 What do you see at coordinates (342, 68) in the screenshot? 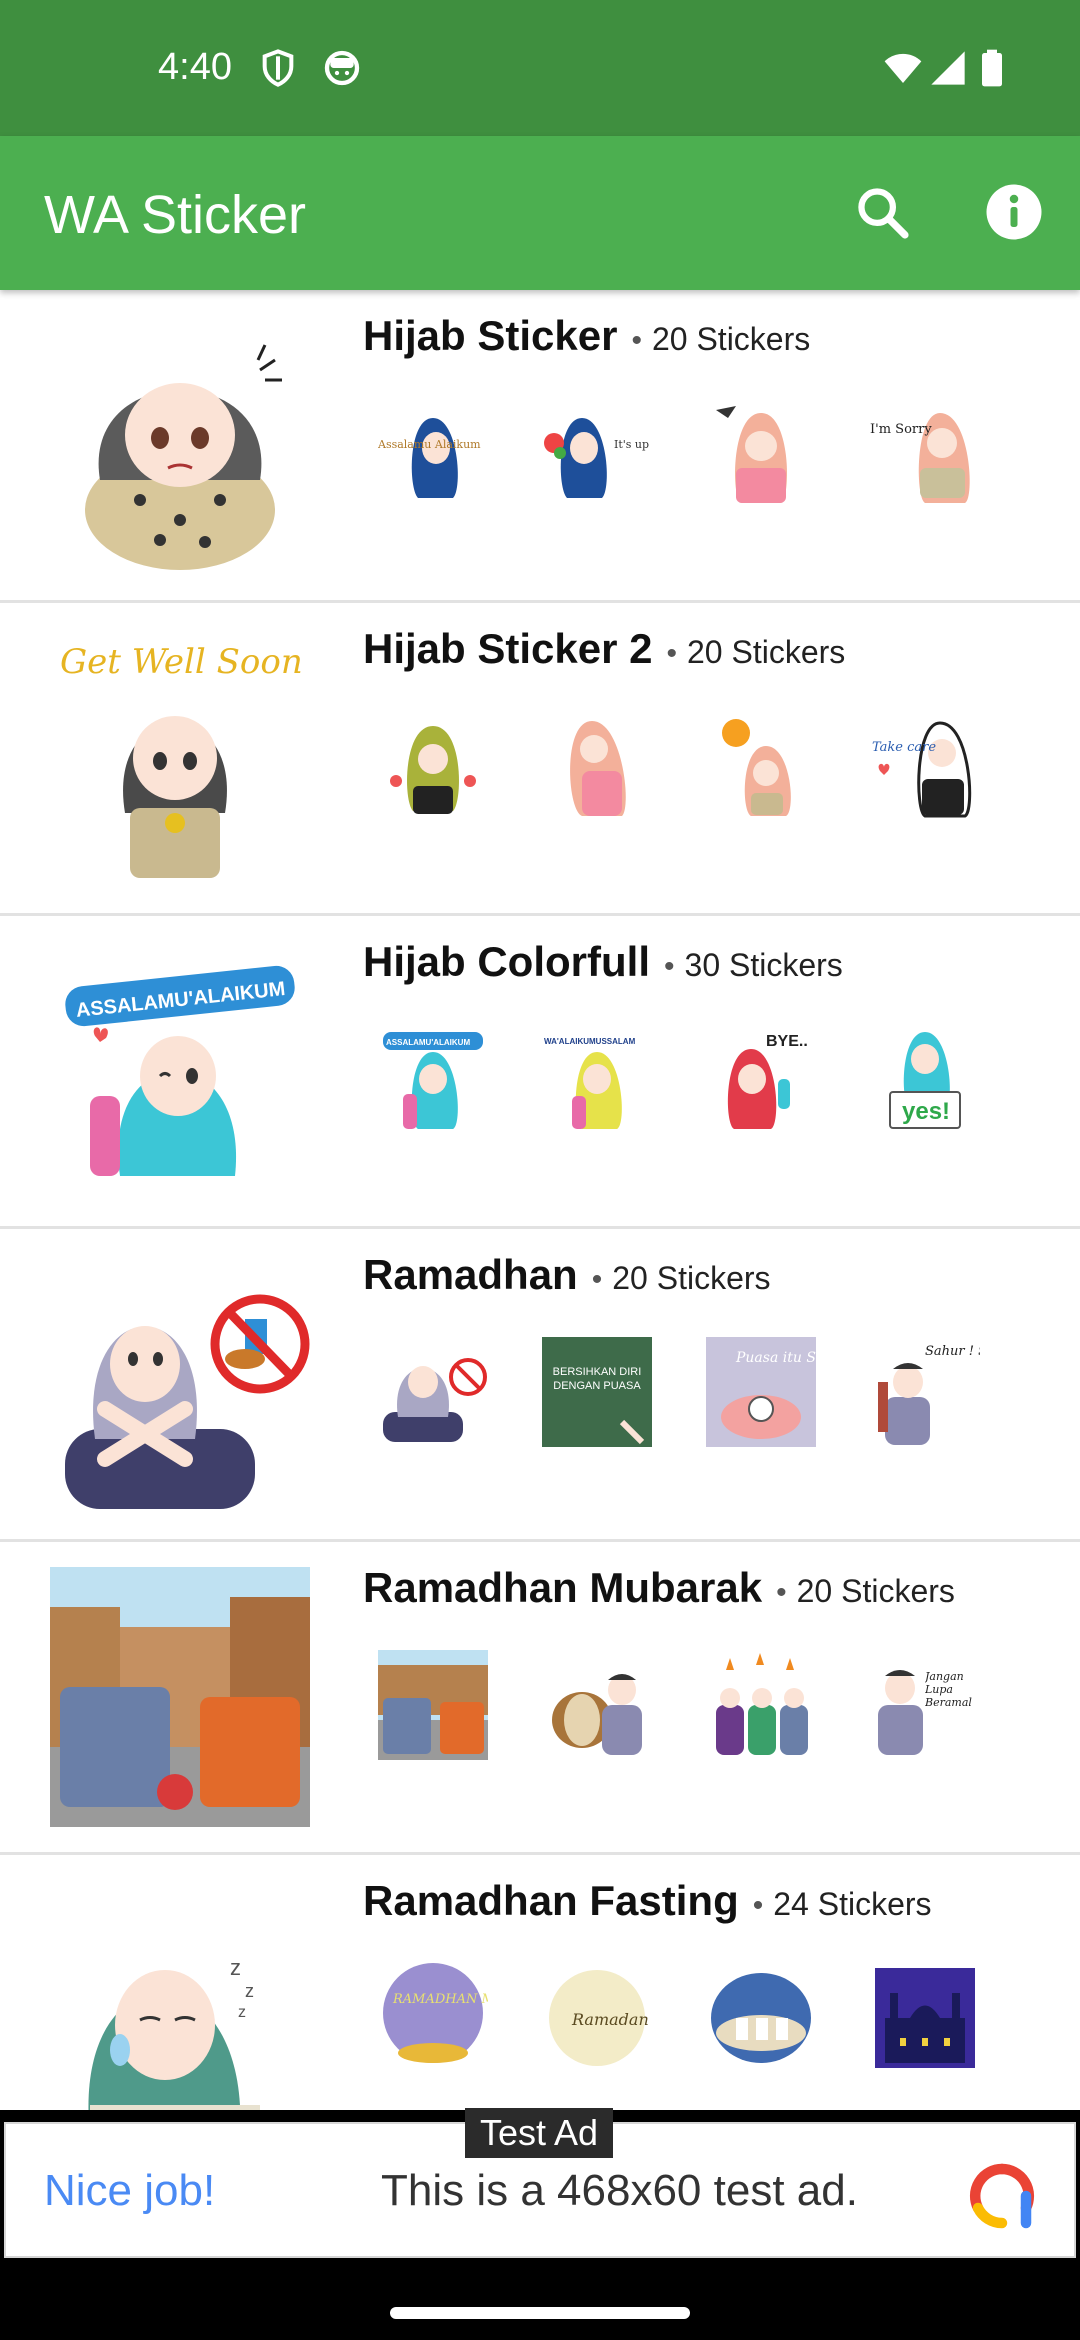
I see `android-face-icon` at bounding box center [342, 68].